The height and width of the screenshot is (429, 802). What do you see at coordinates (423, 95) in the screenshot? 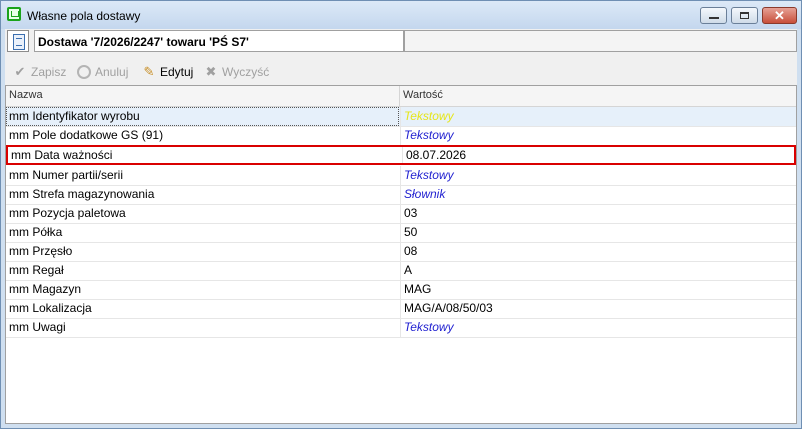
I see `column-header-value: Wartość` at bounding box center [423, 95].